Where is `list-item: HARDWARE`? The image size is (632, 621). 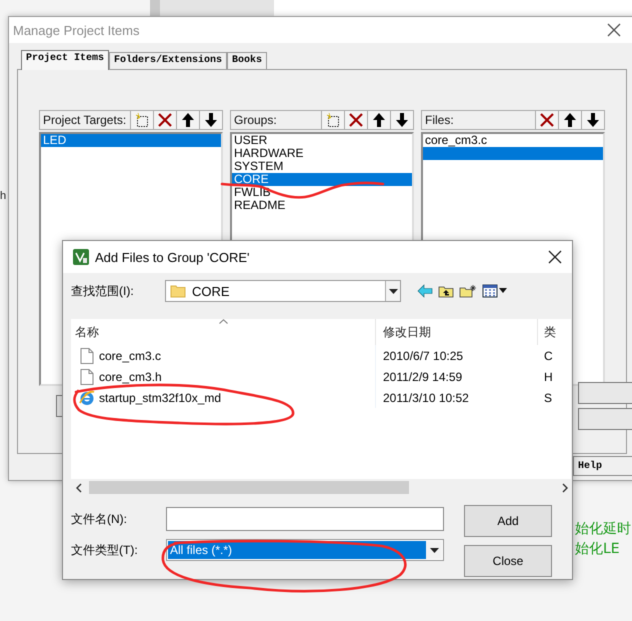
list-item: HARDWARE is located at coordinates (322, 153).